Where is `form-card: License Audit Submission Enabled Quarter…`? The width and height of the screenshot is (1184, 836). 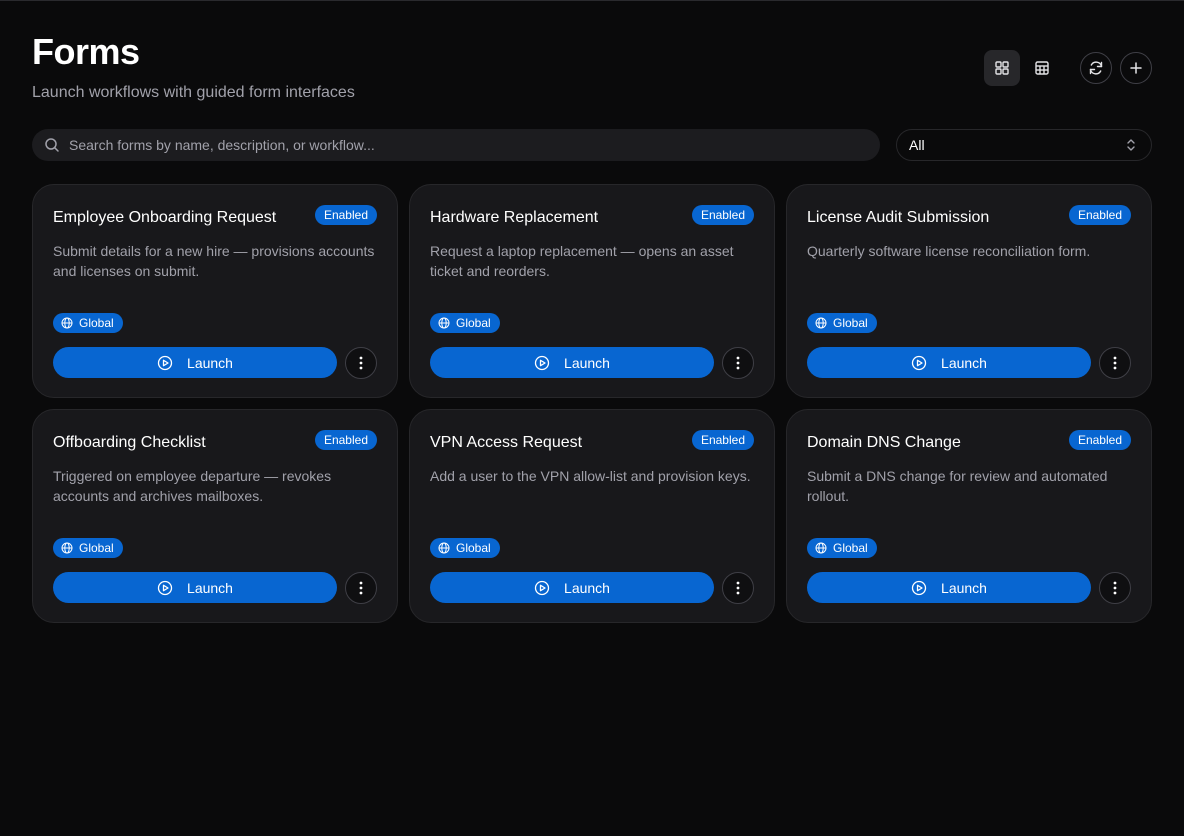
form-card: License Audit Submission Enabled Quarter… is located at coordinates (969, 291).